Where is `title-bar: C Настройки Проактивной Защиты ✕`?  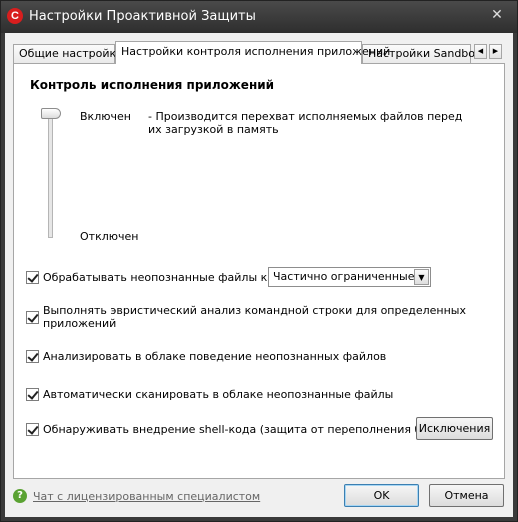 title-bar: C Настройки Проактивной Защиты ✕ is located at coordinates (259, 17).